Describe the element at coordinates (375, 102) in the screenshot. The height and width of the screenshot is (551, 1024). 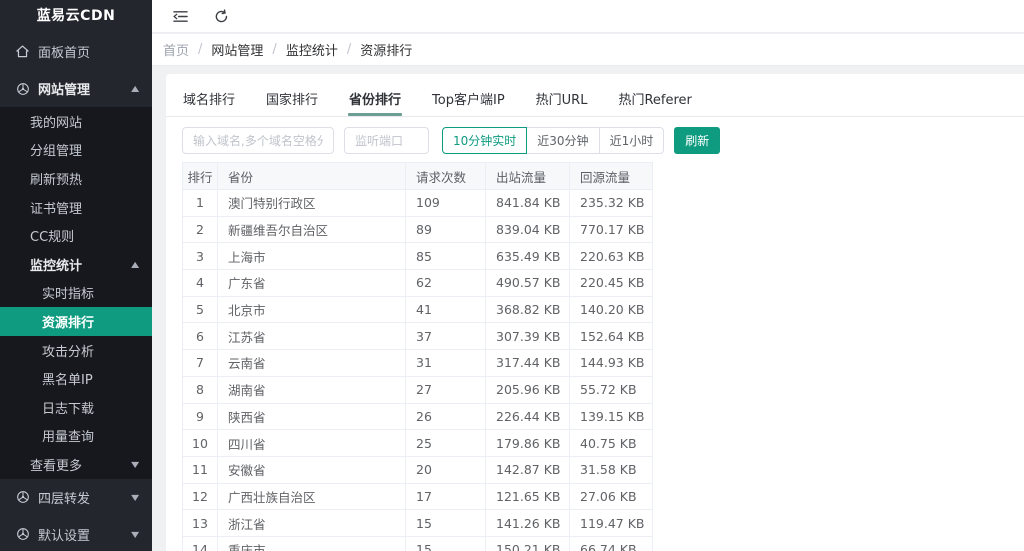
I see `tab-省份排行: 省份排行` at that location.